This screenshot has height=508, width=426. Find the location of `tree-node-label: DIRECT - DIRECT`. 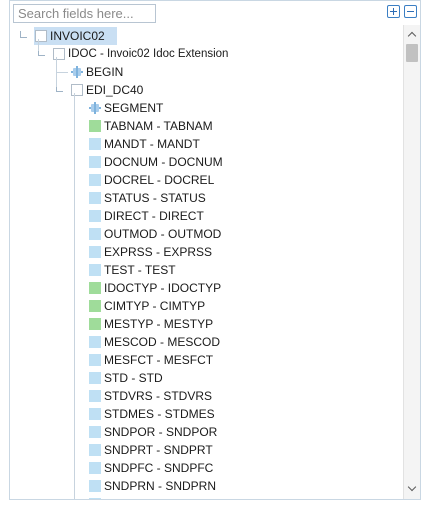

tree-node-label: DIRECT - DIRECT is located at coordinates (154, 216).